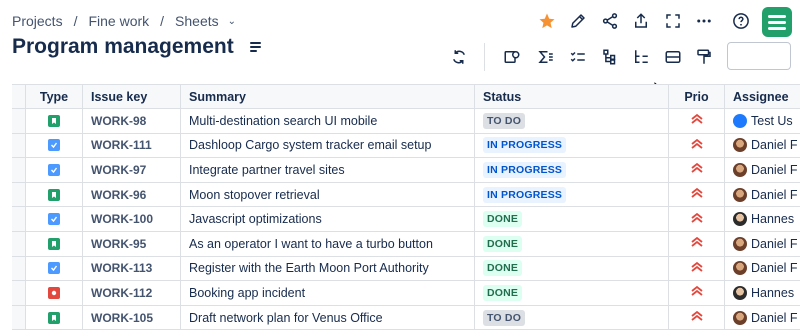 This screenshot has width=800, height=335. Describe the element at coordinates (118, 121) in the screenshot. I see `issue-key-link: WORK-98` at that location.